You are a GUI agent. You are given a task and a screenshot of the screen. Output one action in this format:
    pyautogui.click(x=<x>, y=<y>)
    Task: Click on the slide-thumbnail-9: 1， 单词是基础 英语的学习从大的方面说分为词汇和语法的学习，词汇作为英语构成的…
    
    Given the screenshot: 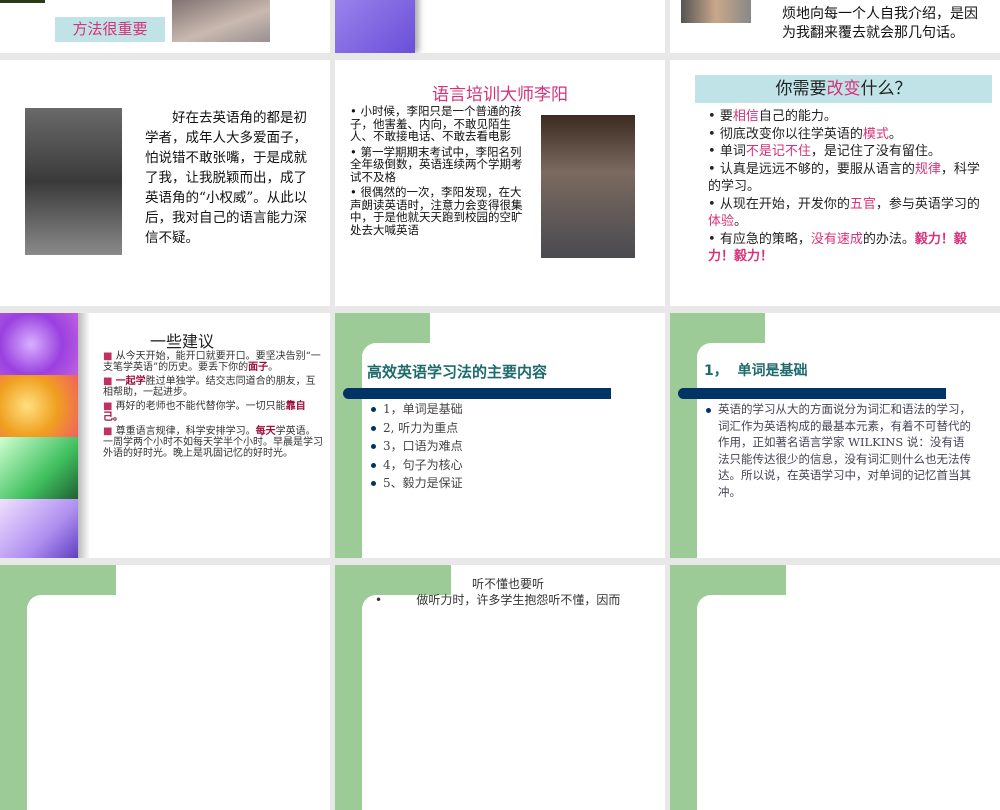 What is the action you would take?
    pyautogui.click(x=835, y=435)
    